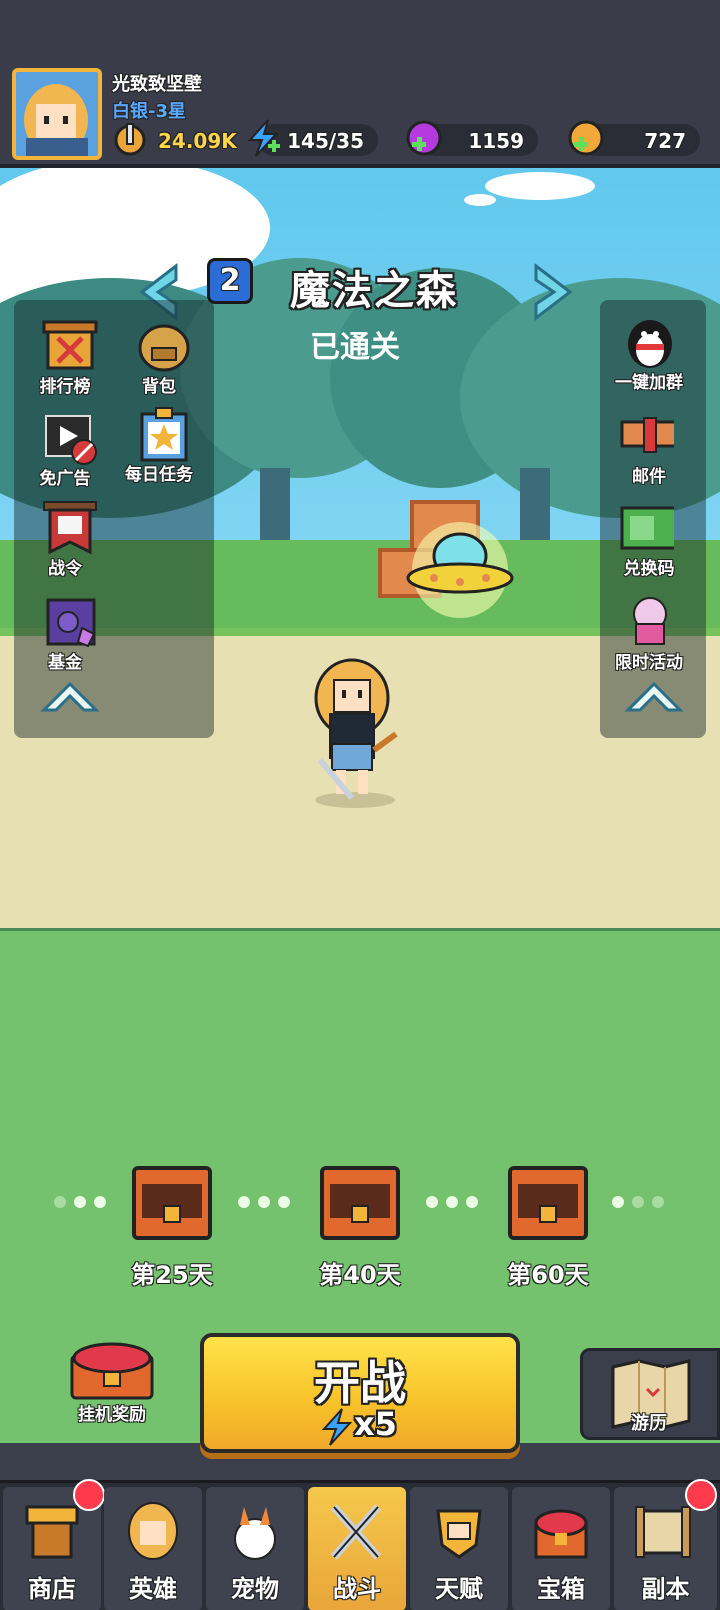  I want to click on tab-chest: 宝箱, so click(561, 1548).